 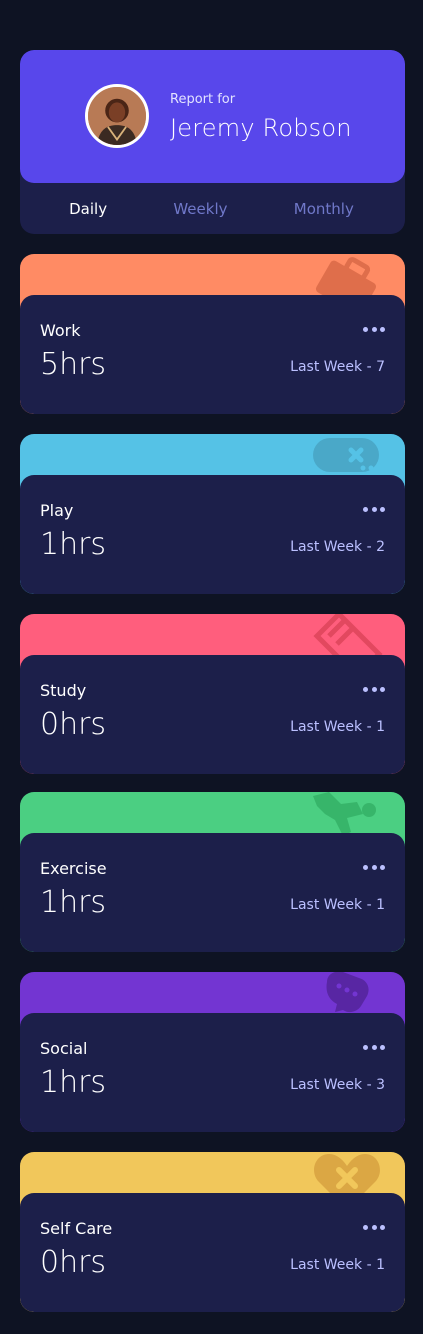 What do you see at coordinates (64, 1048) in the screenshot?
I see `activity-title: Social` at bounding box center [64, 1048].